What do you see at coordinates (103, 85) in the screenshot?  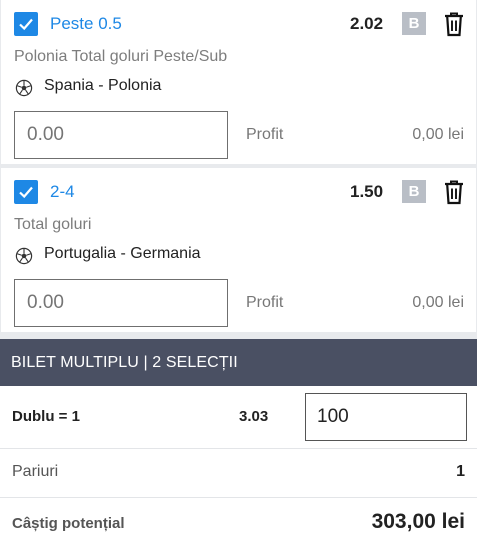 I see `match-name: Spania - Polonia` at bounding box center [103, 85].